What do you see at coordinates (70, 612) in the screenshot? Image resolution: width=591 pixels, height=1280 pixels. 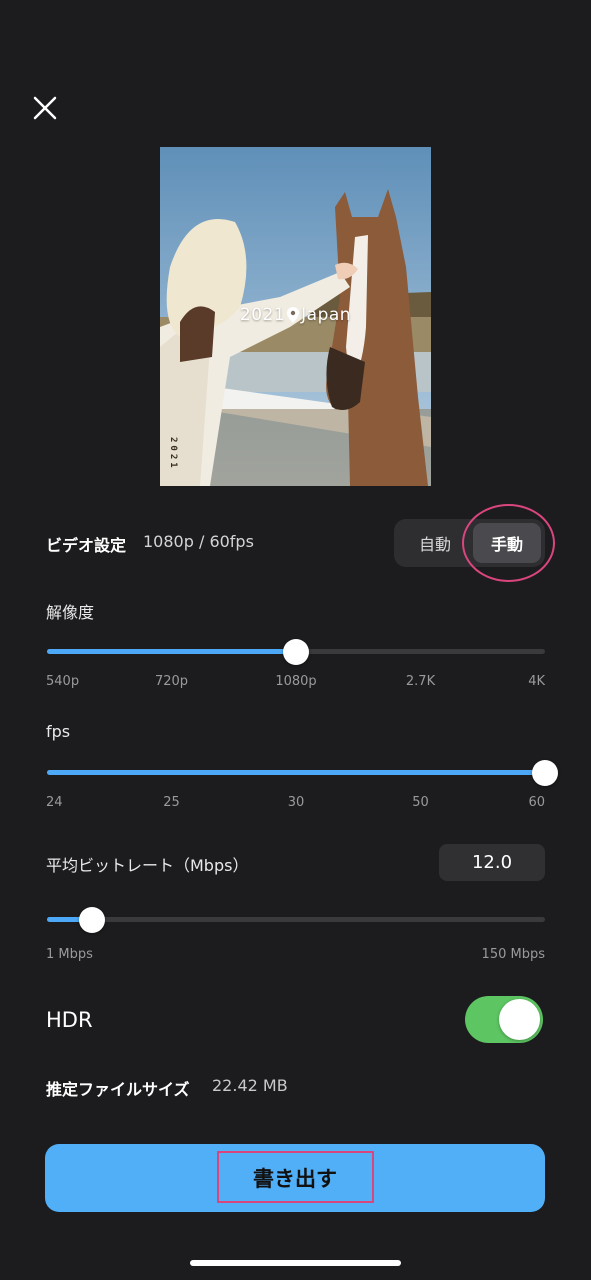 I see `resolution-label: 解像度` at bounding box center [70, 612].